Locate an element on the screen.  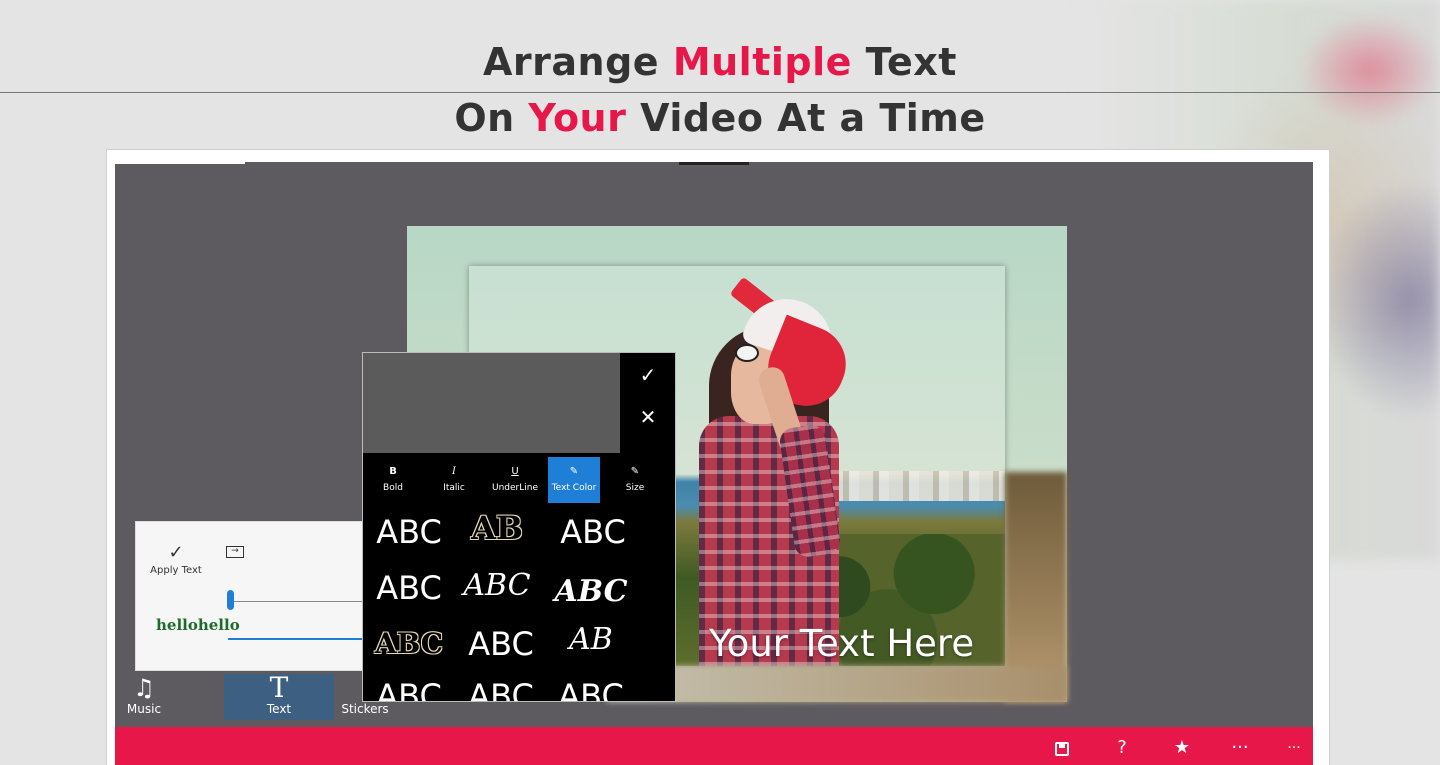
bottom-app-bar: ? ★ ··· ··· is located at coordinates (714, 746).